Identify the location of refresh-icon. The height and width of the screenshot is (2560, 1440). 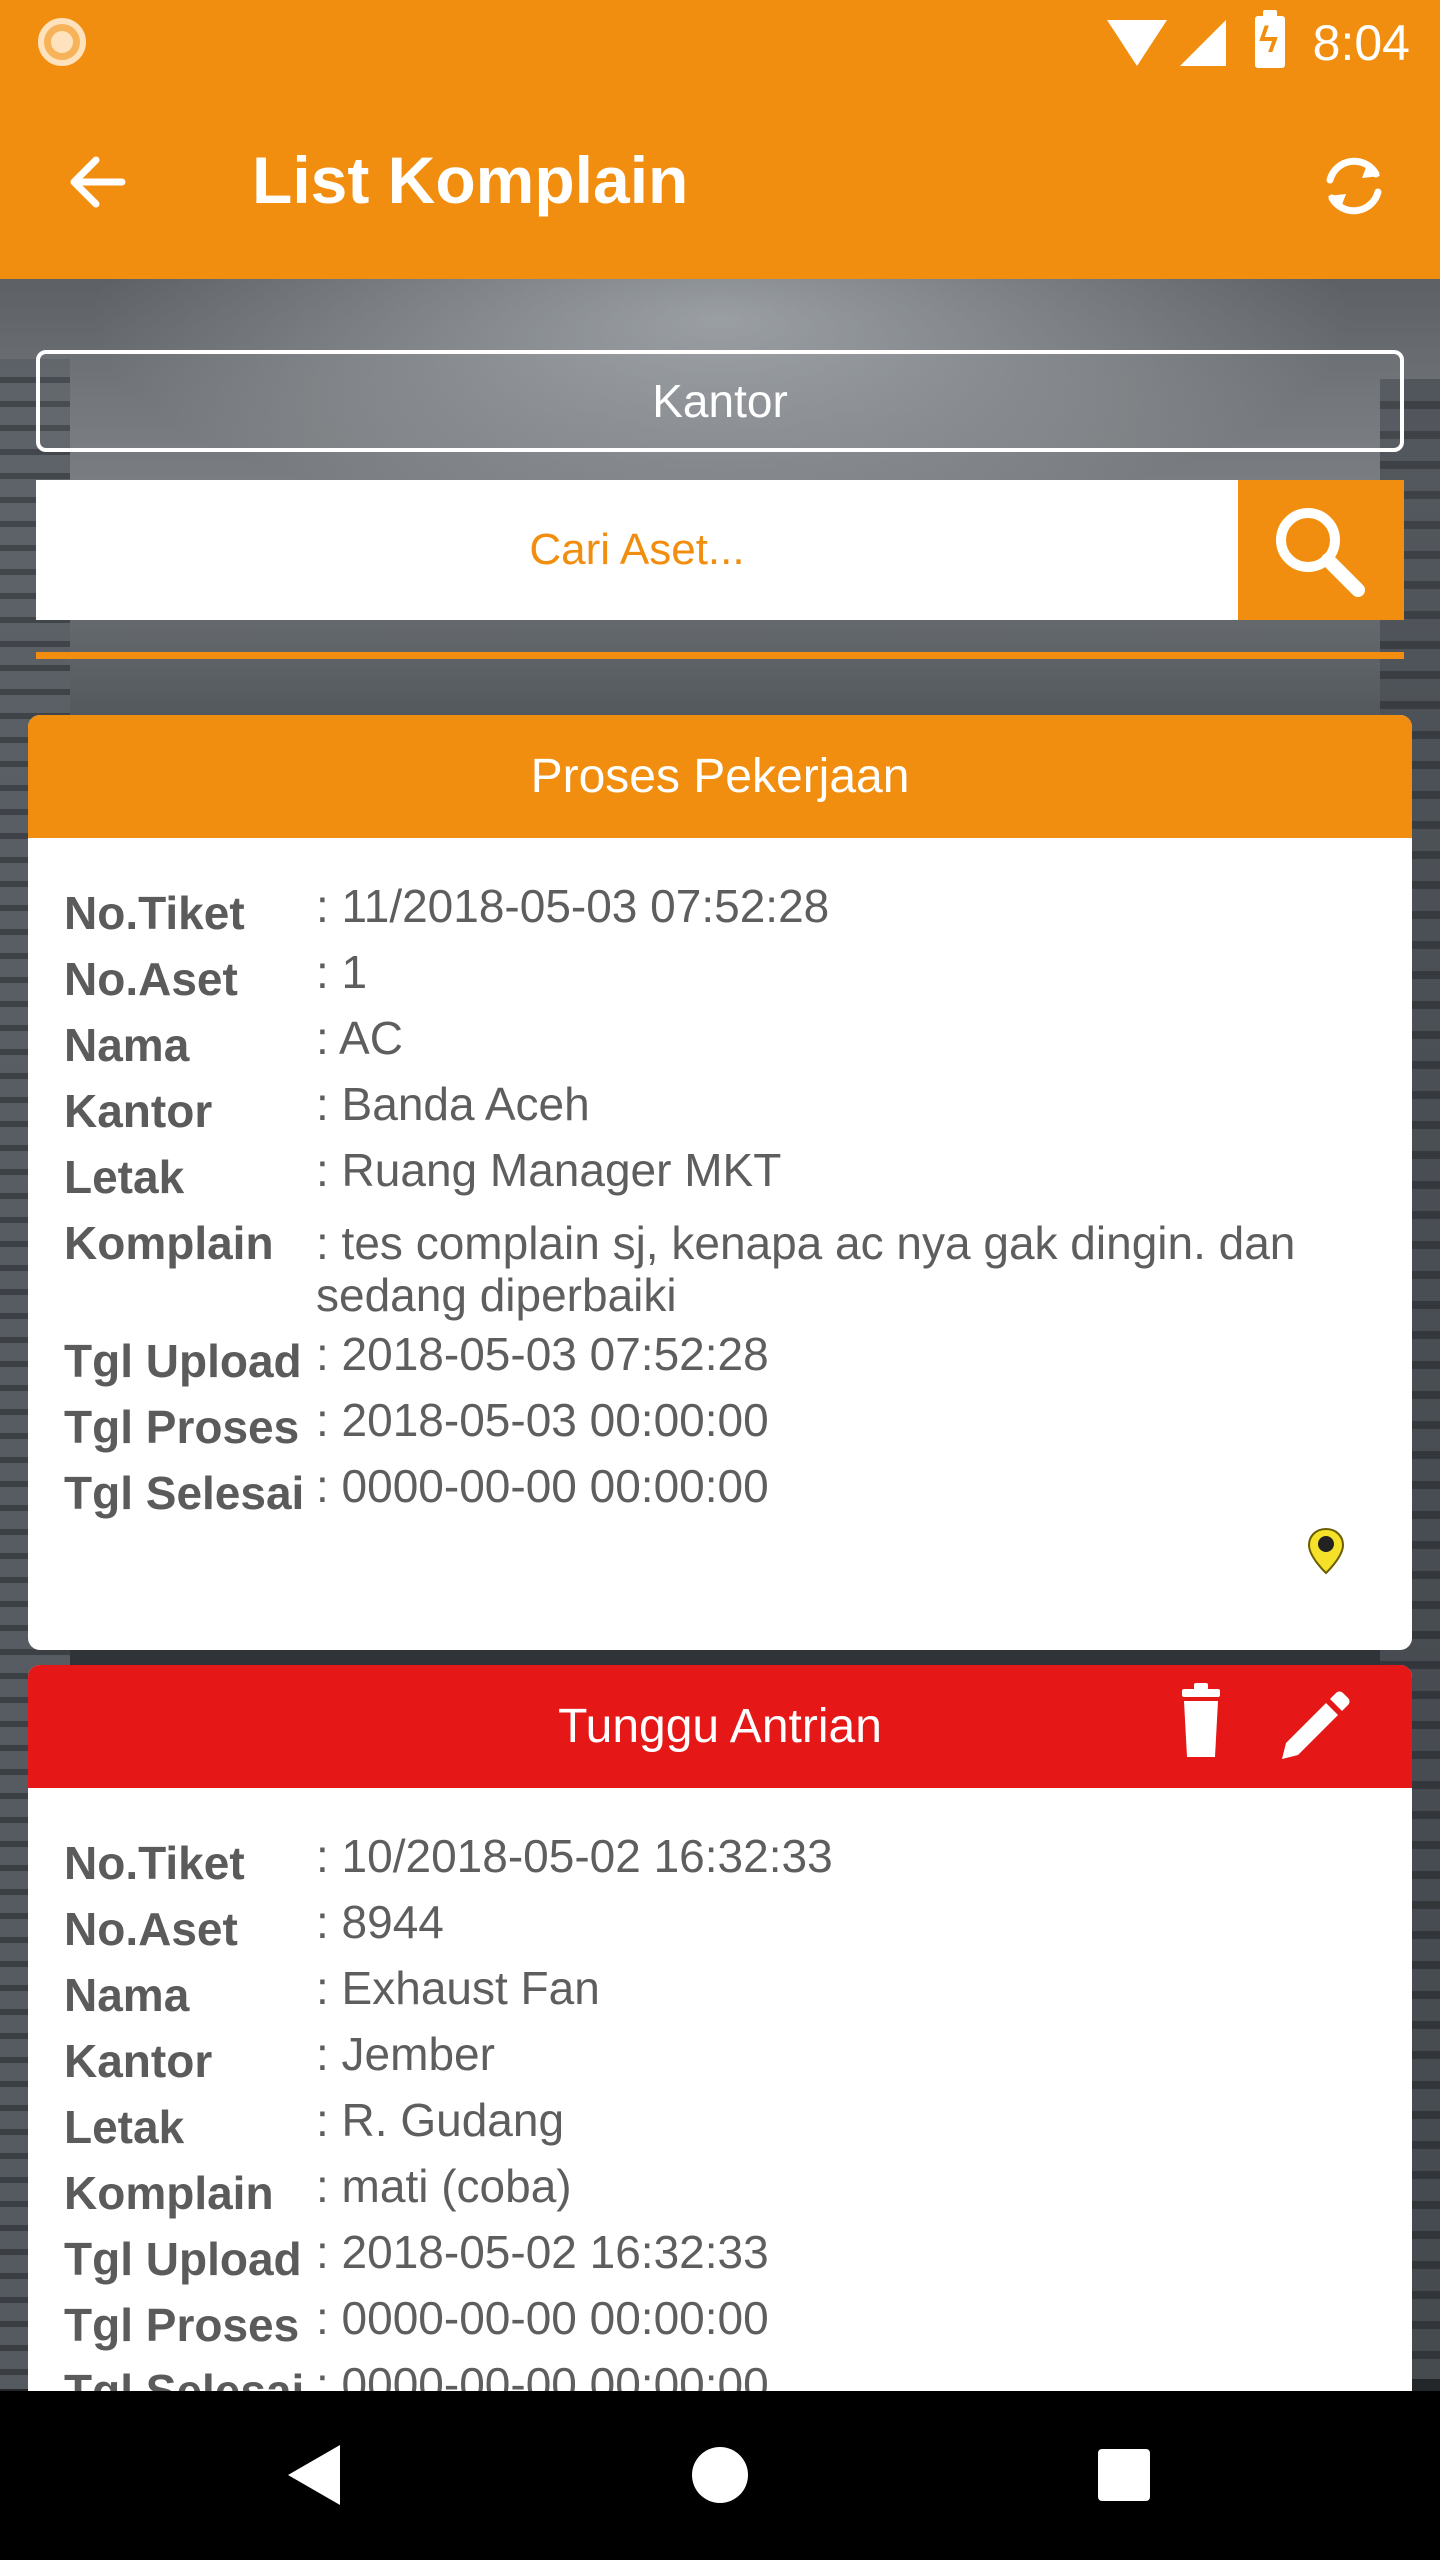
(1354, 186).